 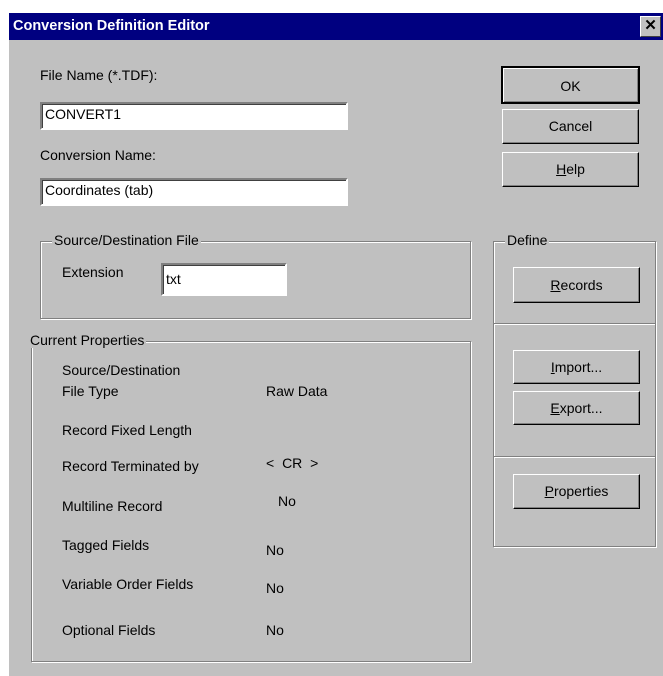 I want to click on close-button: ✕, so click(x=650, y=26).